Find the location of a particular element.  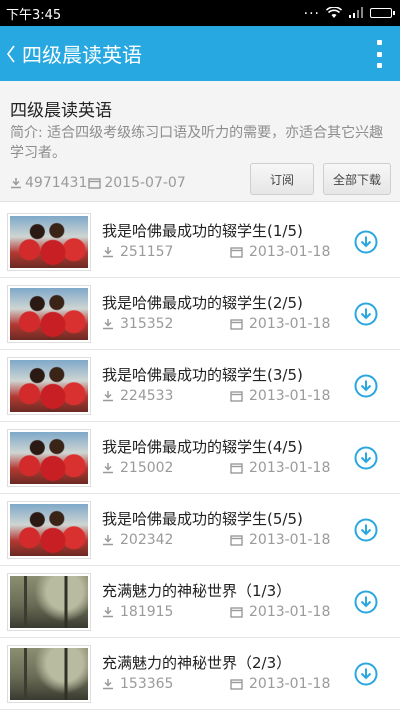

list-item: 我是哈佛最成功的辍学生(5/5) 202342 2013-01-18 is located at coordinates (200, 530).